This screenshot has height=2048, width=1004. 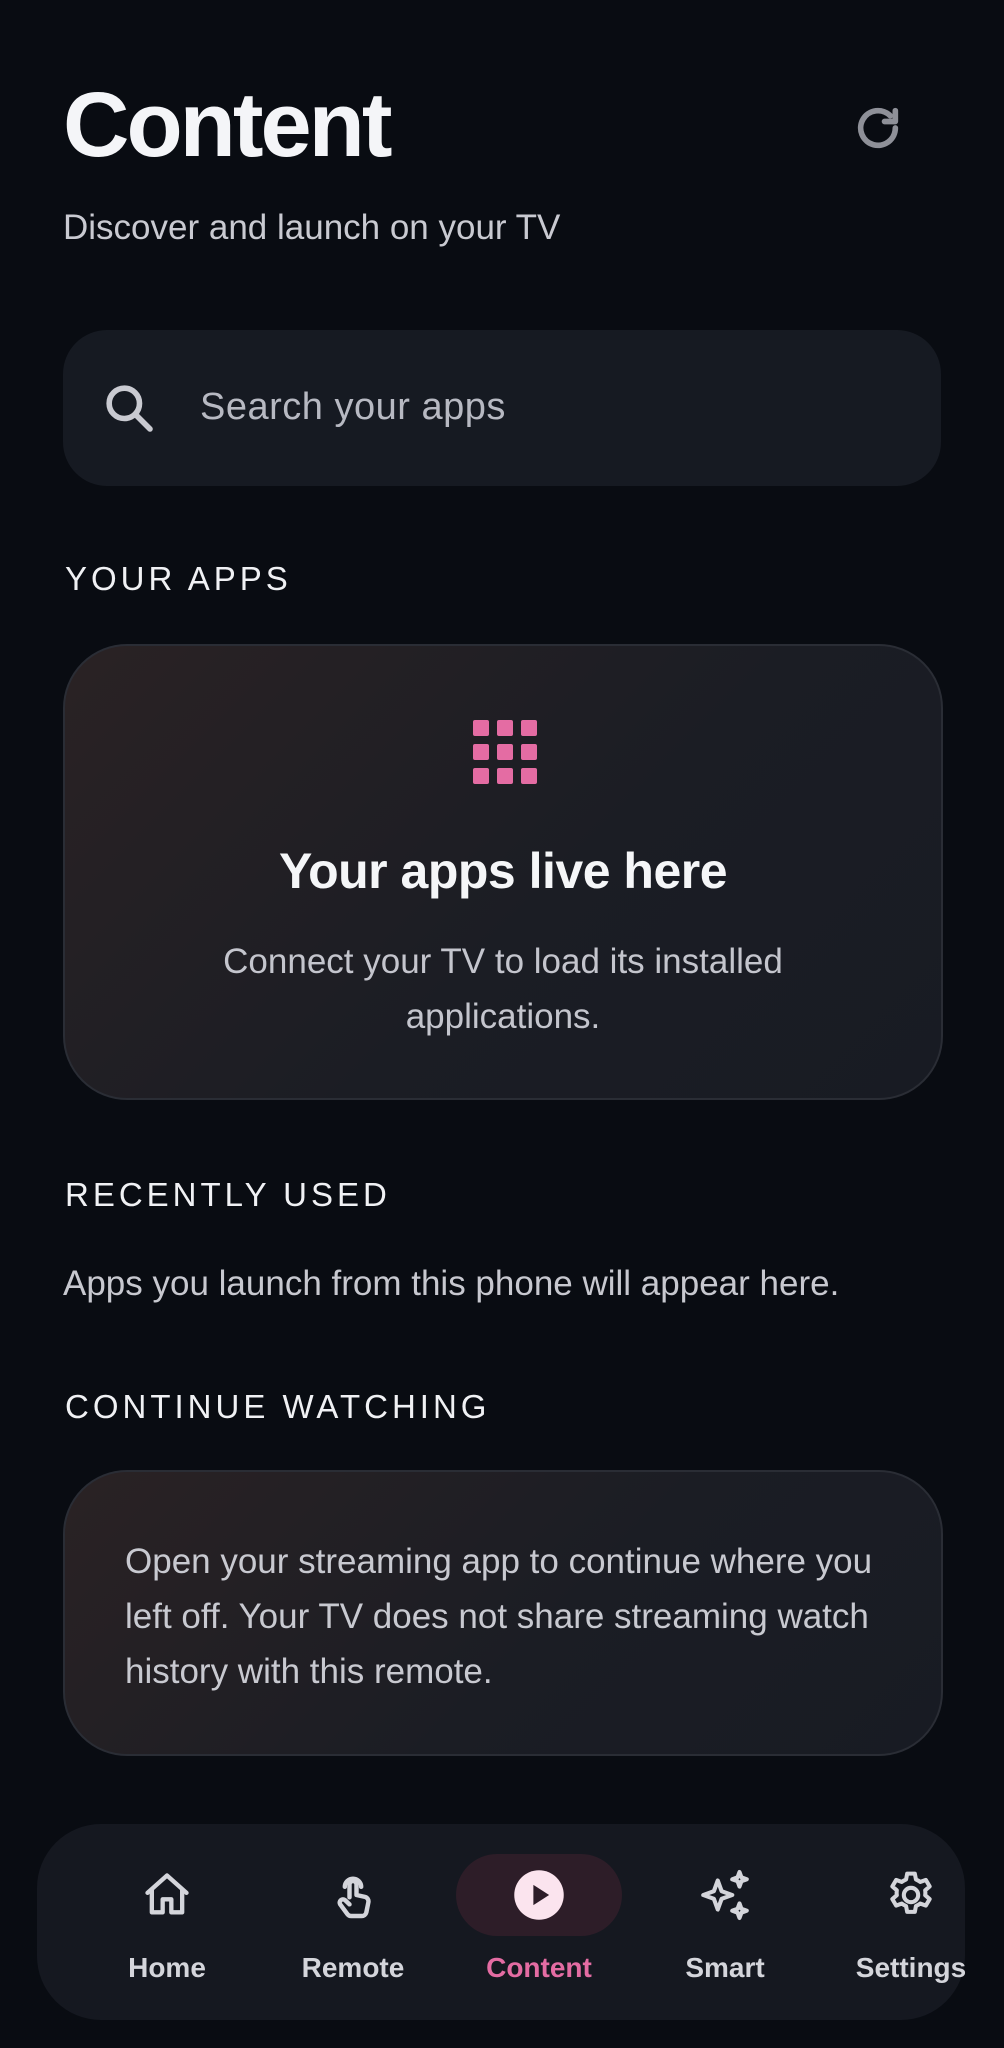 What do you see at coordinates (911, 1922) in the screenshot?
I see `nav-item-settings: Settings` at bounding box center [911, 1922].